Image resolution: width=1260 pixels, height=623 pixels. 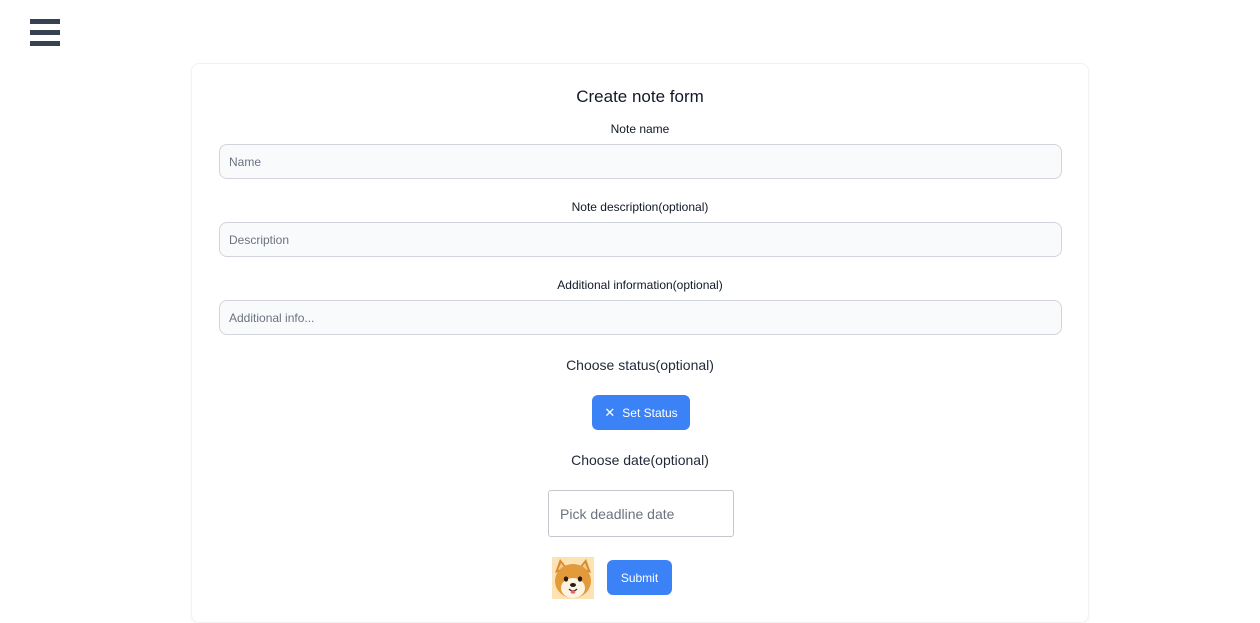 What do you see at coordinates (641, 513) in the screenshot?
I see `deadline-date-input` at bounding box center [641, 513].